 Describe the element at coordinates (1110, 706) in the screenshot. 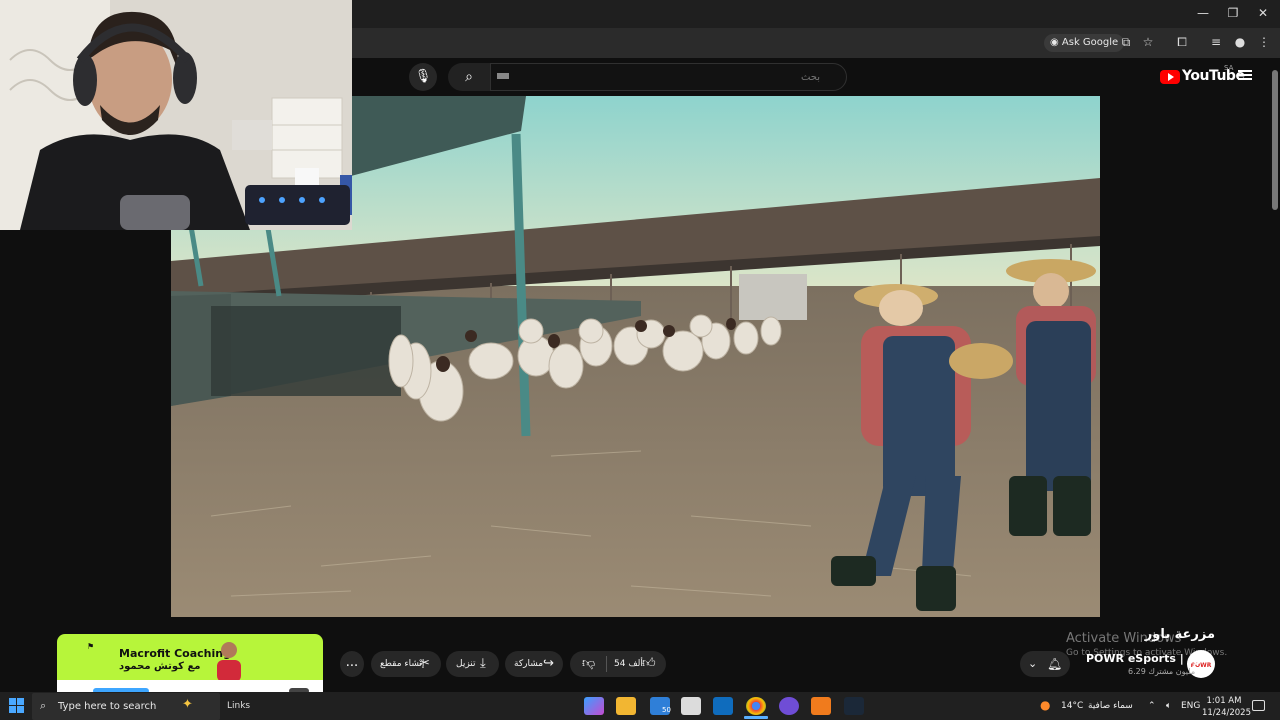

I see `weather-description: سماء صافية` at that location.